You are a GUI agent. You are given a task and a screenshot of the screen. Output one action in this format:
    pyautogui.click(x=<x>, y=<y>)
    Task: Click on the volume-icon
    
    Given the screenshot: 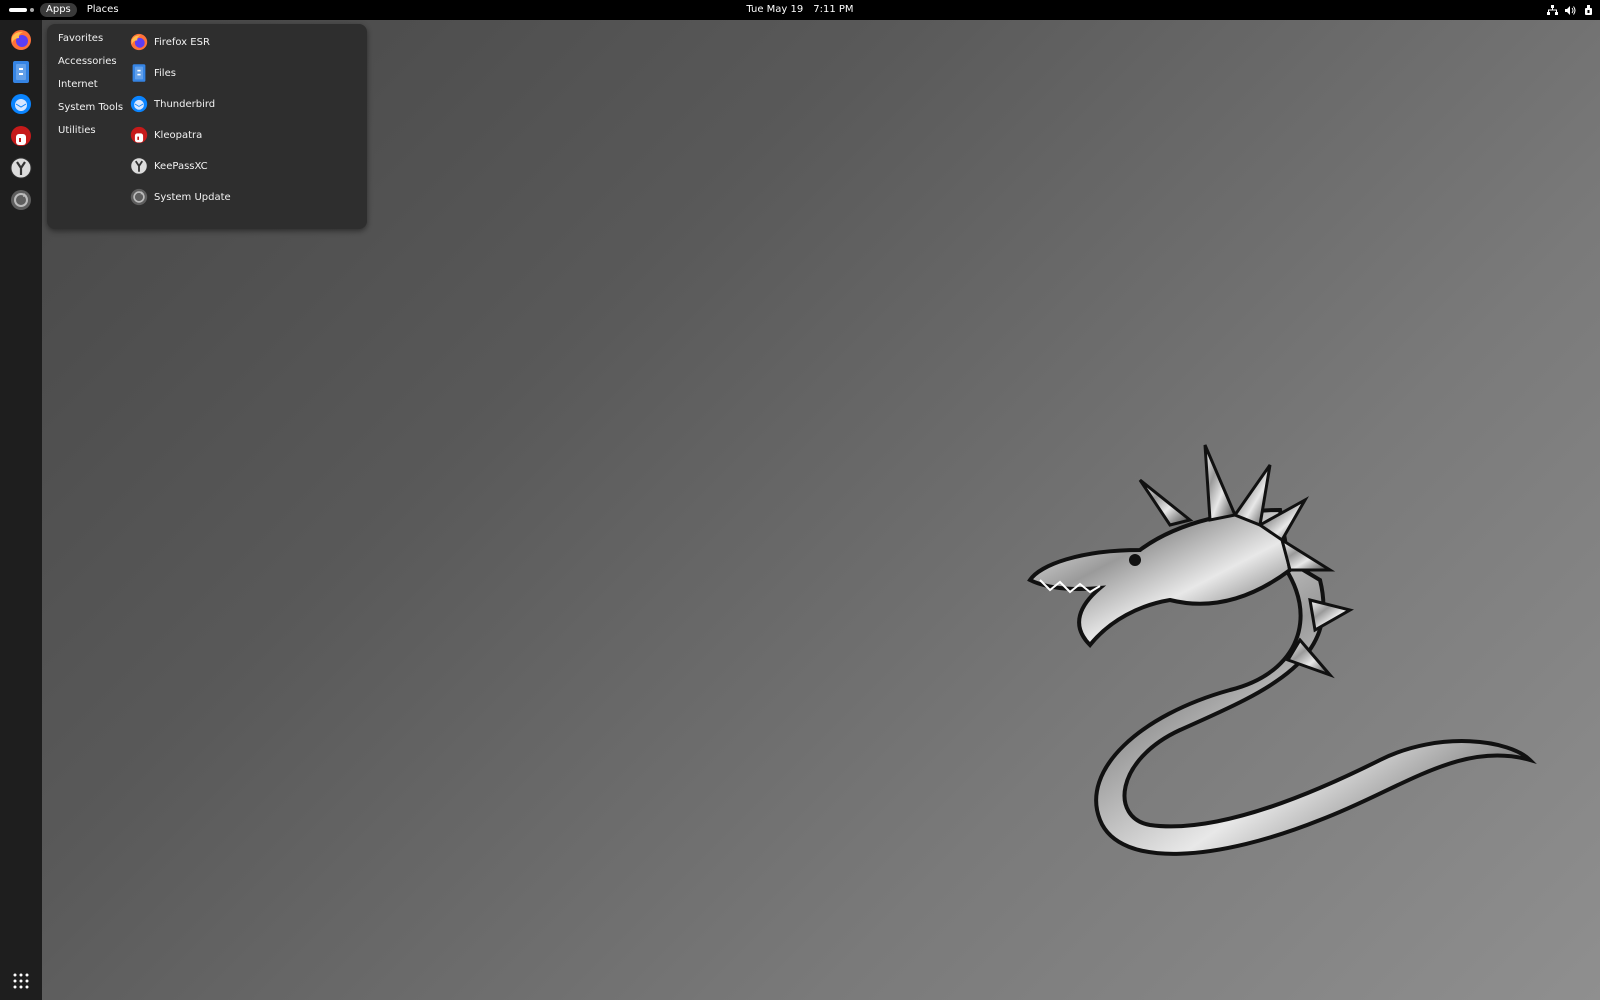 What is the action you would take?
    pyautogui.click(x=1570, y=10)
    